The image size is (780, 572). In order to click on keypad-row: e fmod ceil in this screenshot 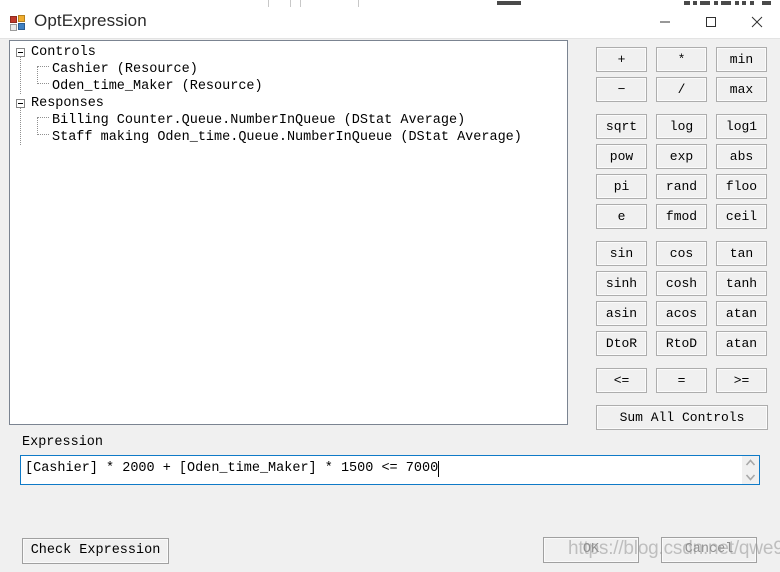, I will do `click(682, 216)`.